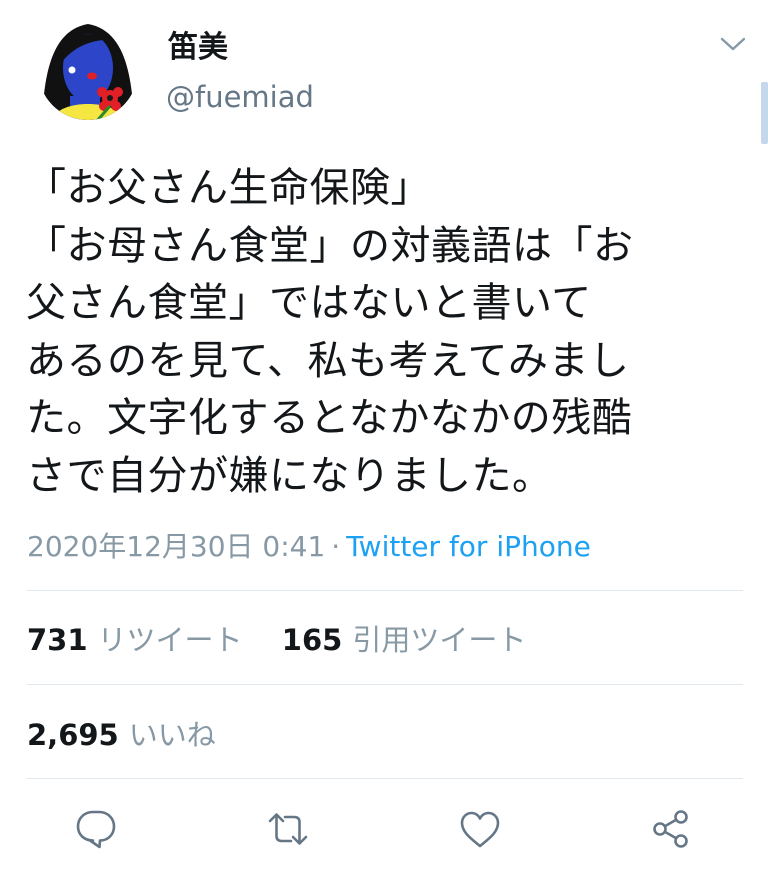 The image size is (768, 893). Describe the element at coordinates (289, 475) in the screenshot. I see `tweet-line: さで自分が嫌になりました。` at that location.